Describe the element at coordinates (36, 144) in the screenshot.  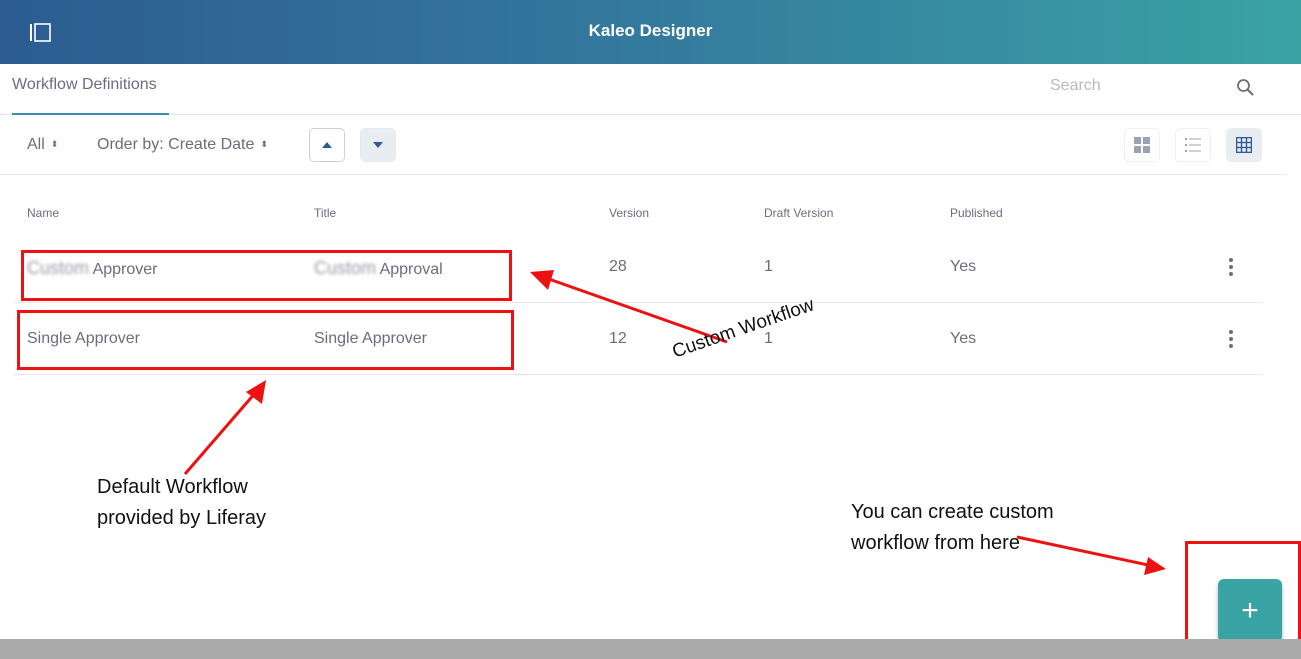
I see `filter-label: All` at that location.